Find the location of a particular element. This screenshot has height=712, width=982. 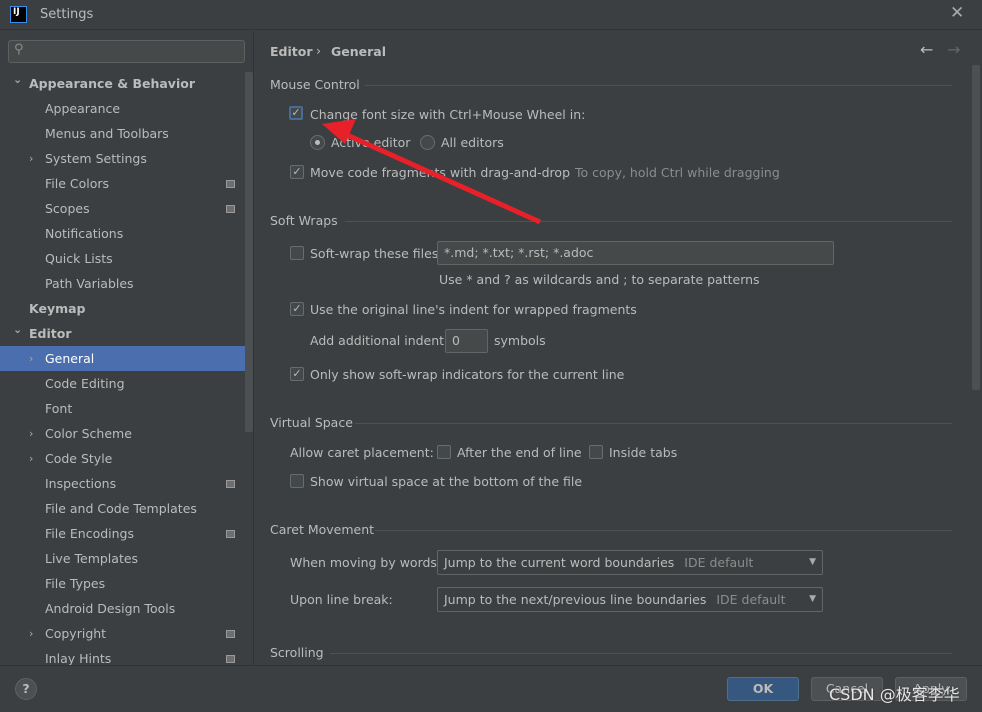

arrow-shaft is located at coordinates (442, 178).